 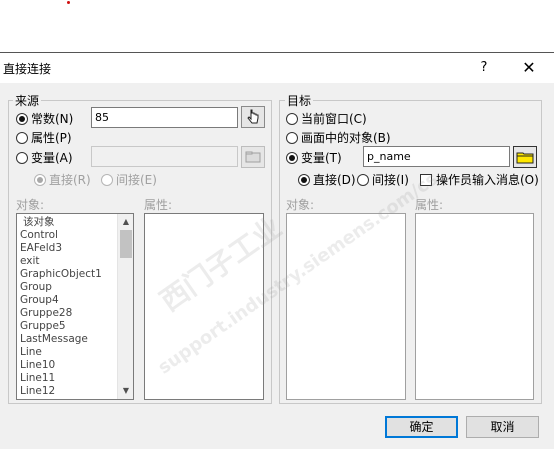 I want to click on property-radio-label: 属性(P), so click(x=51, y=138).